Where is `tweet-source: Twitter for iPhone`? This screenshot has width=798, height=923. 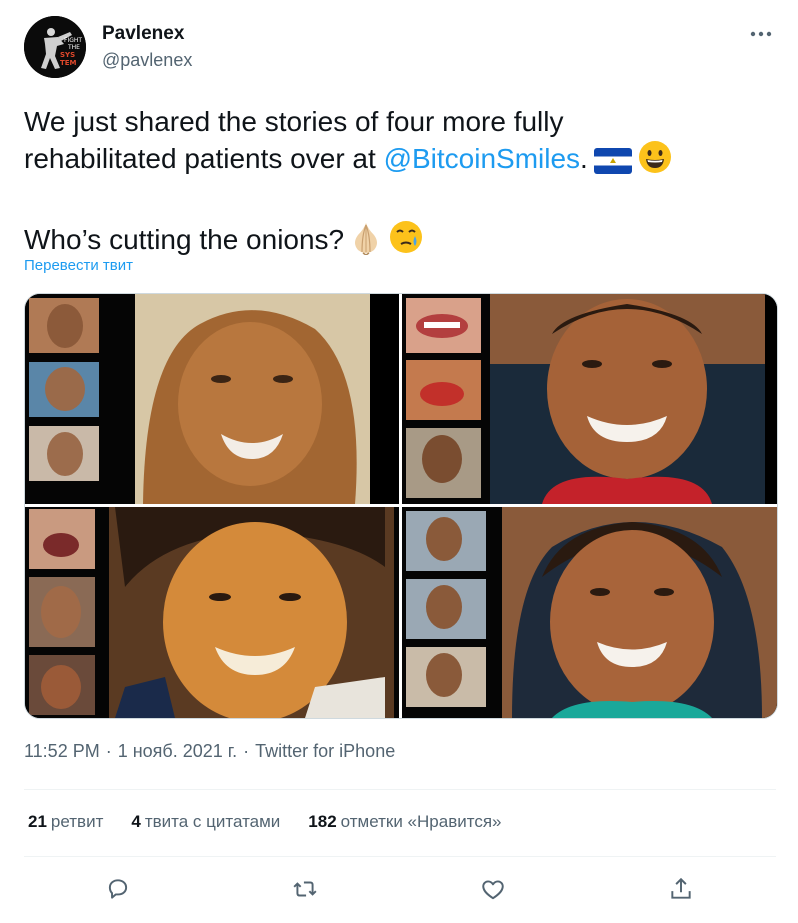 tweet-source: Twitter for iPhone is located at coordinates (325, 751).